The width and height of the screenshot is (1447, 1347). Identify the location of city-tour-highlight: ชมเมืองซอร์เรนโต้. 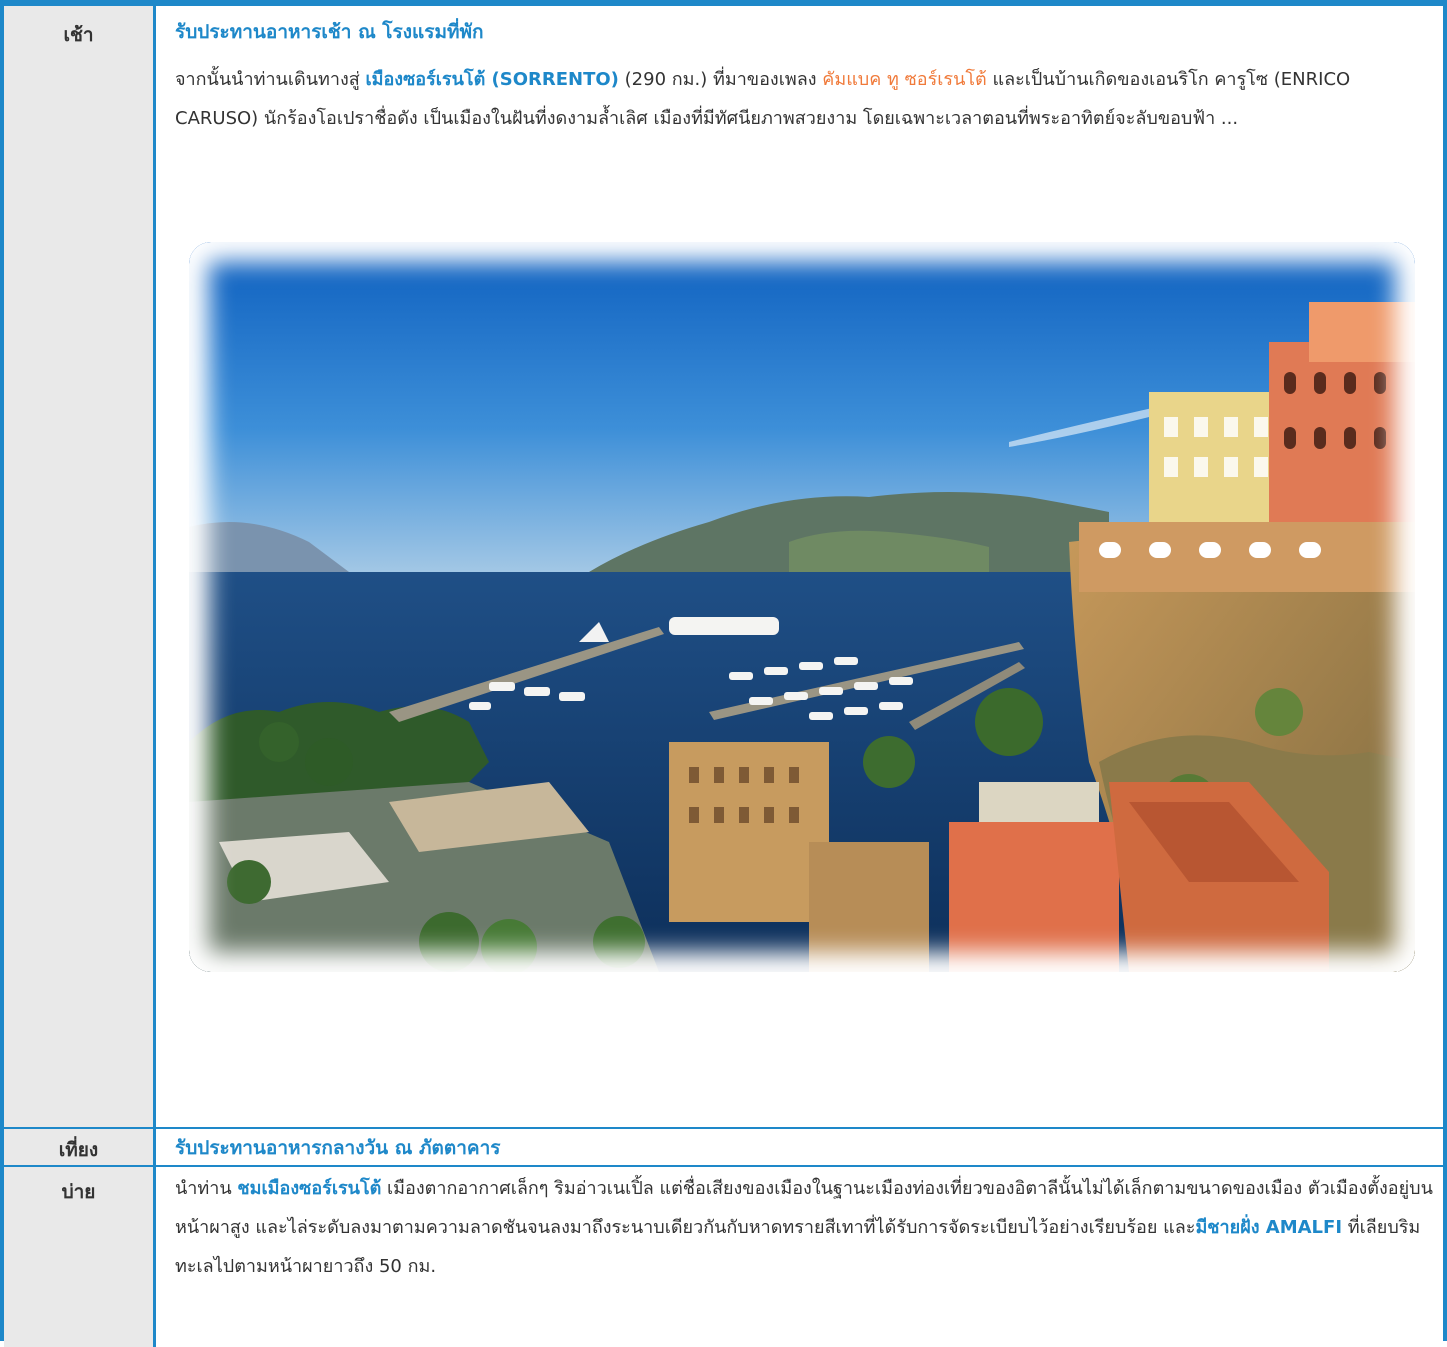
(309, 1188).